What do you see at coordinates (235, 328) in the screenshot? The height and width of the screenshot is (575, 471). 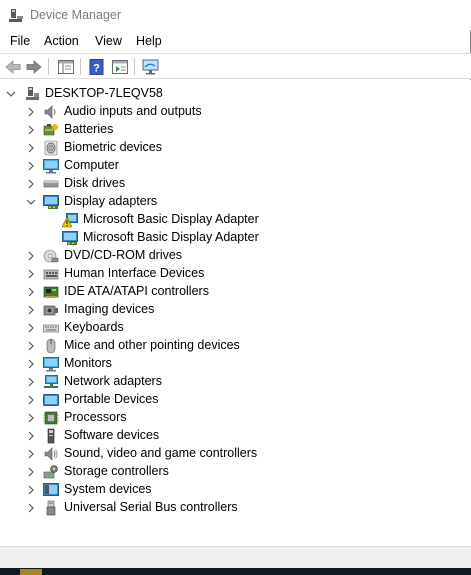 I see `tree-category: Keyboards` at bounding box center [235, 328].